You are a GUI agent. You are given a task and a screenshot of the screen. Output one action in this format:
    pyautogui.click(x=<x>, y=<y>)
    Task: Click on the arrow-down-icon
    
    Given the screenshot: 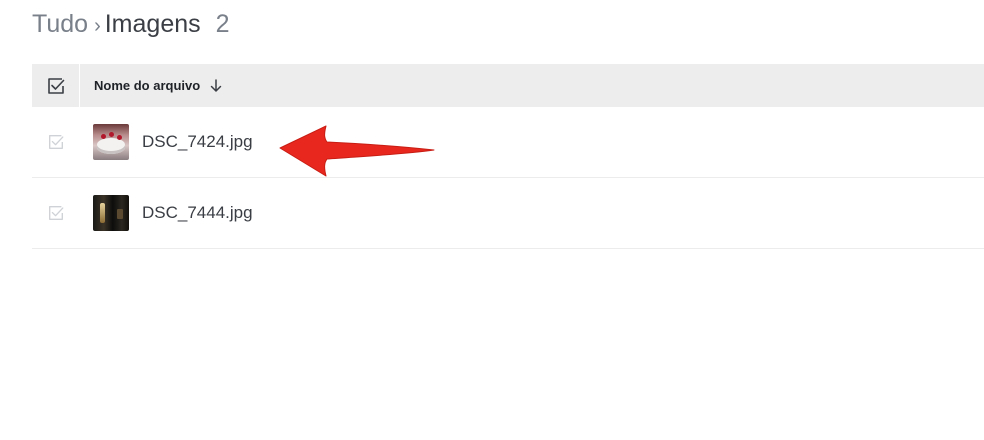 What is the action you would take?
    pyautogui.click(x=216, y=85)
    